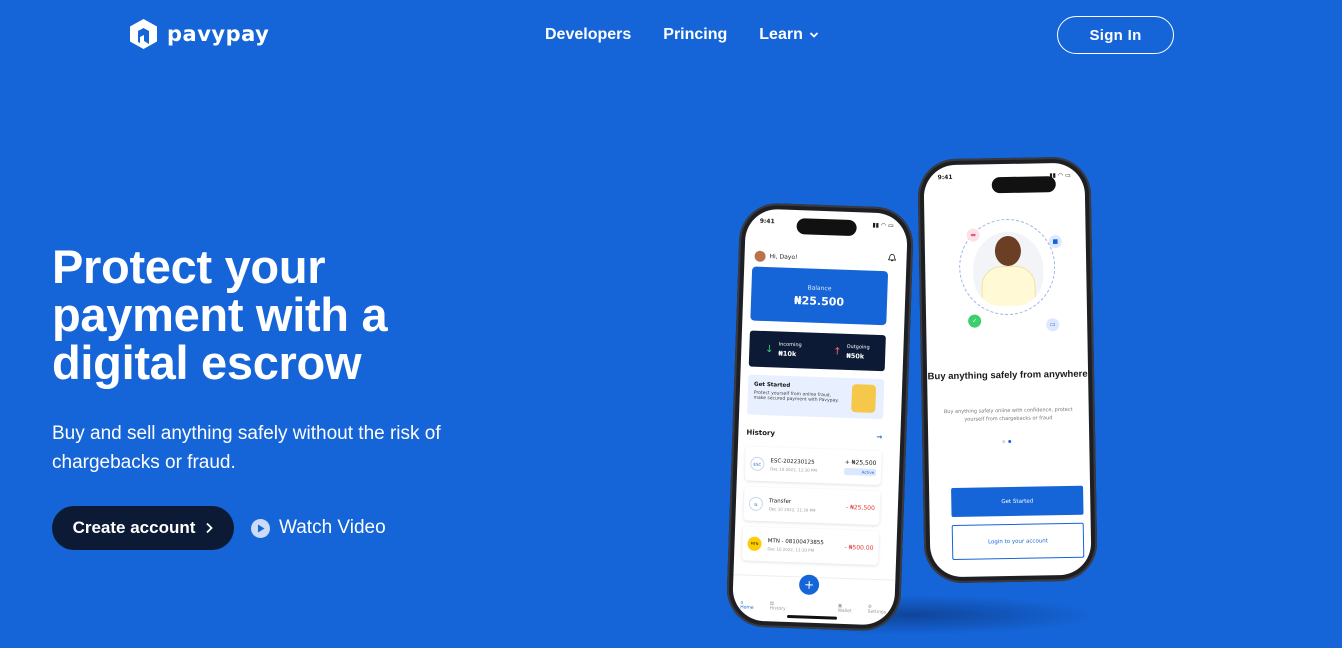  Describe the element at coordinates (883, 225) in the screenshot. I see `status-icons: ▮▮ ◠ ▭` at that location.